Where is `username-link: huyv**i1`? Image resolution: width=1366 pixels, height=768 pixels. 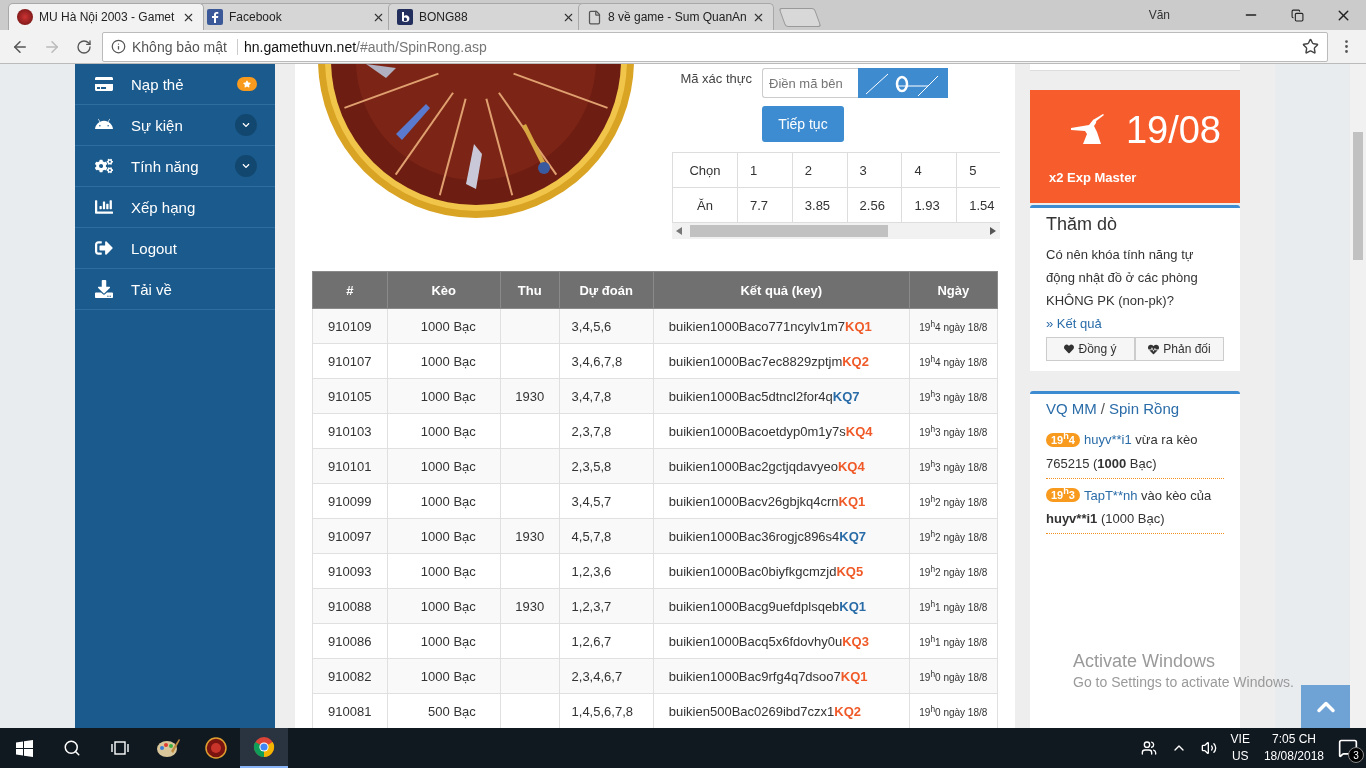
username-link: huyv**i1 is located at coordinates (1107, 439).